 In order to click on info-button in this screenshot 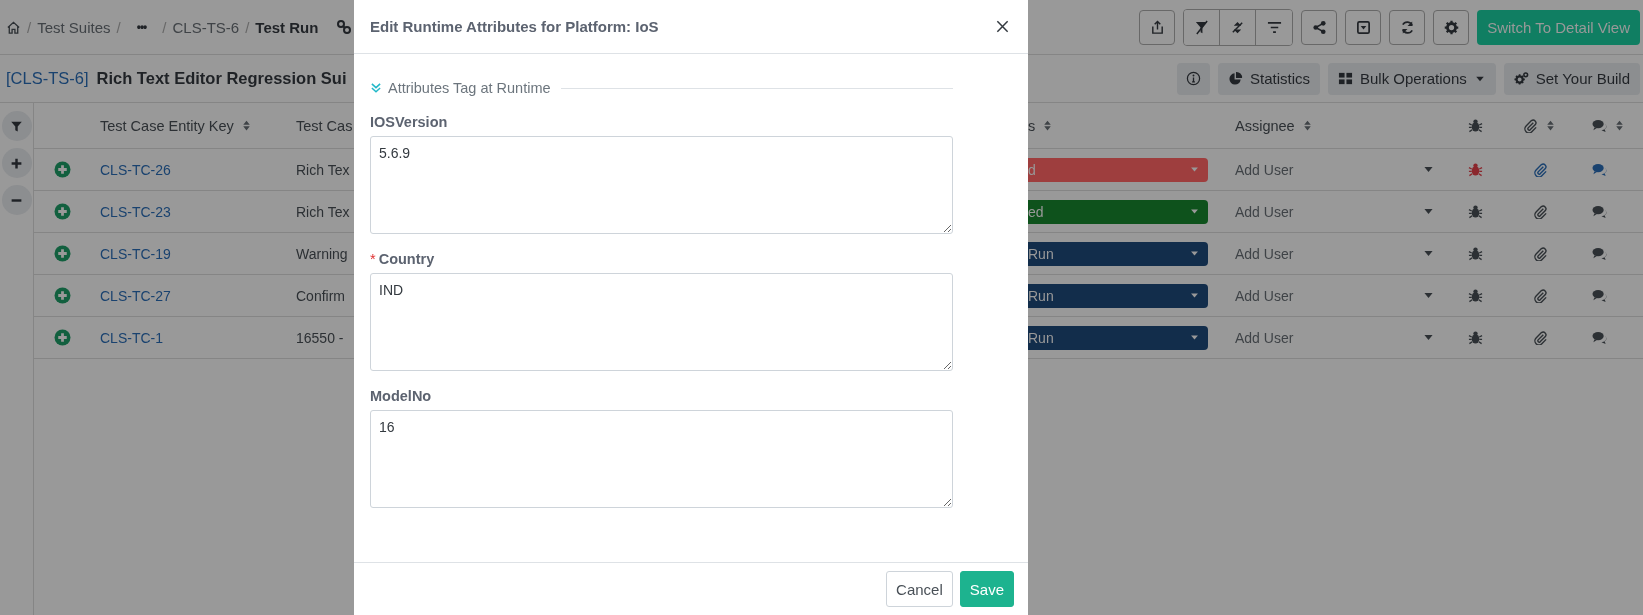, I will do `click(1193, 78)`.